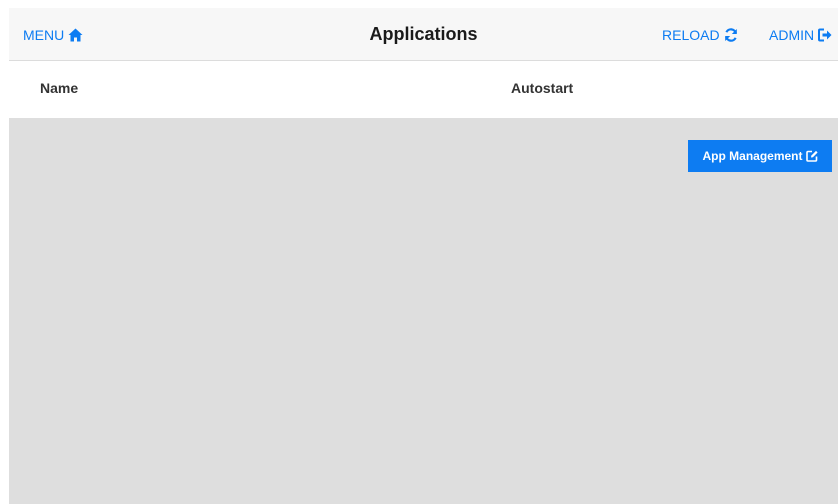 The height and width of the screenshot is (504, 838). What do you see at coordinates (731, 35) in the screenshot?
I see `refresh-icon` at bounding box center [731, 35].